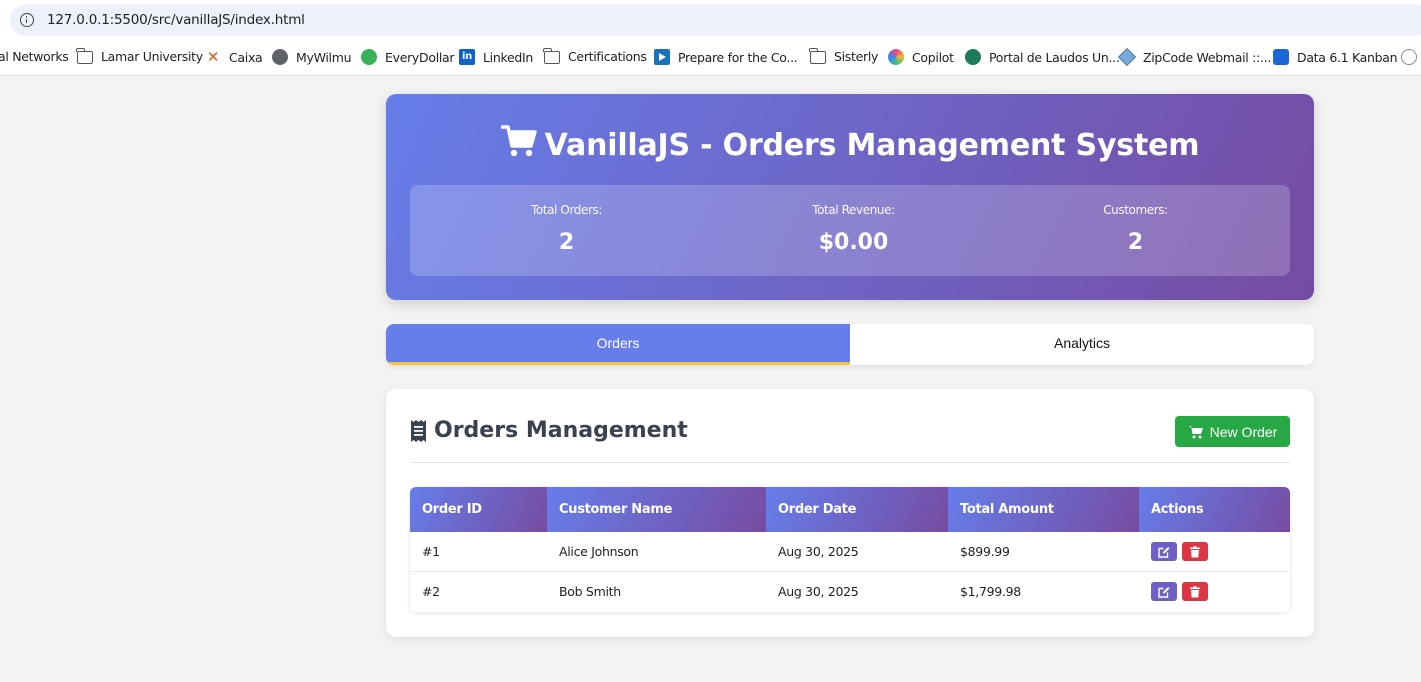 The image size is (1421, 682). What do you see at coordinates (431, 551) in the screenshot?
I see `order-id-cell: #1` at bounding box center [431, 551].